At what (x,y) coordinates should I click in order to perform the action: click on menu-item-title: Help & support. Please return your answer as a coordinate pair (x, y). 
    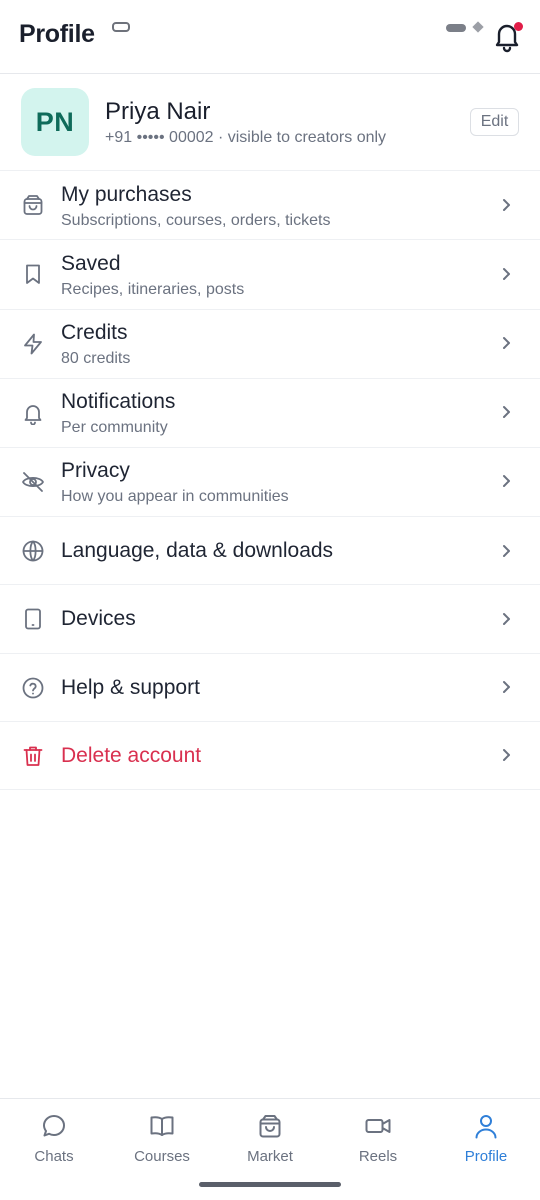
    Looking at the image, I should click on (130, 687).